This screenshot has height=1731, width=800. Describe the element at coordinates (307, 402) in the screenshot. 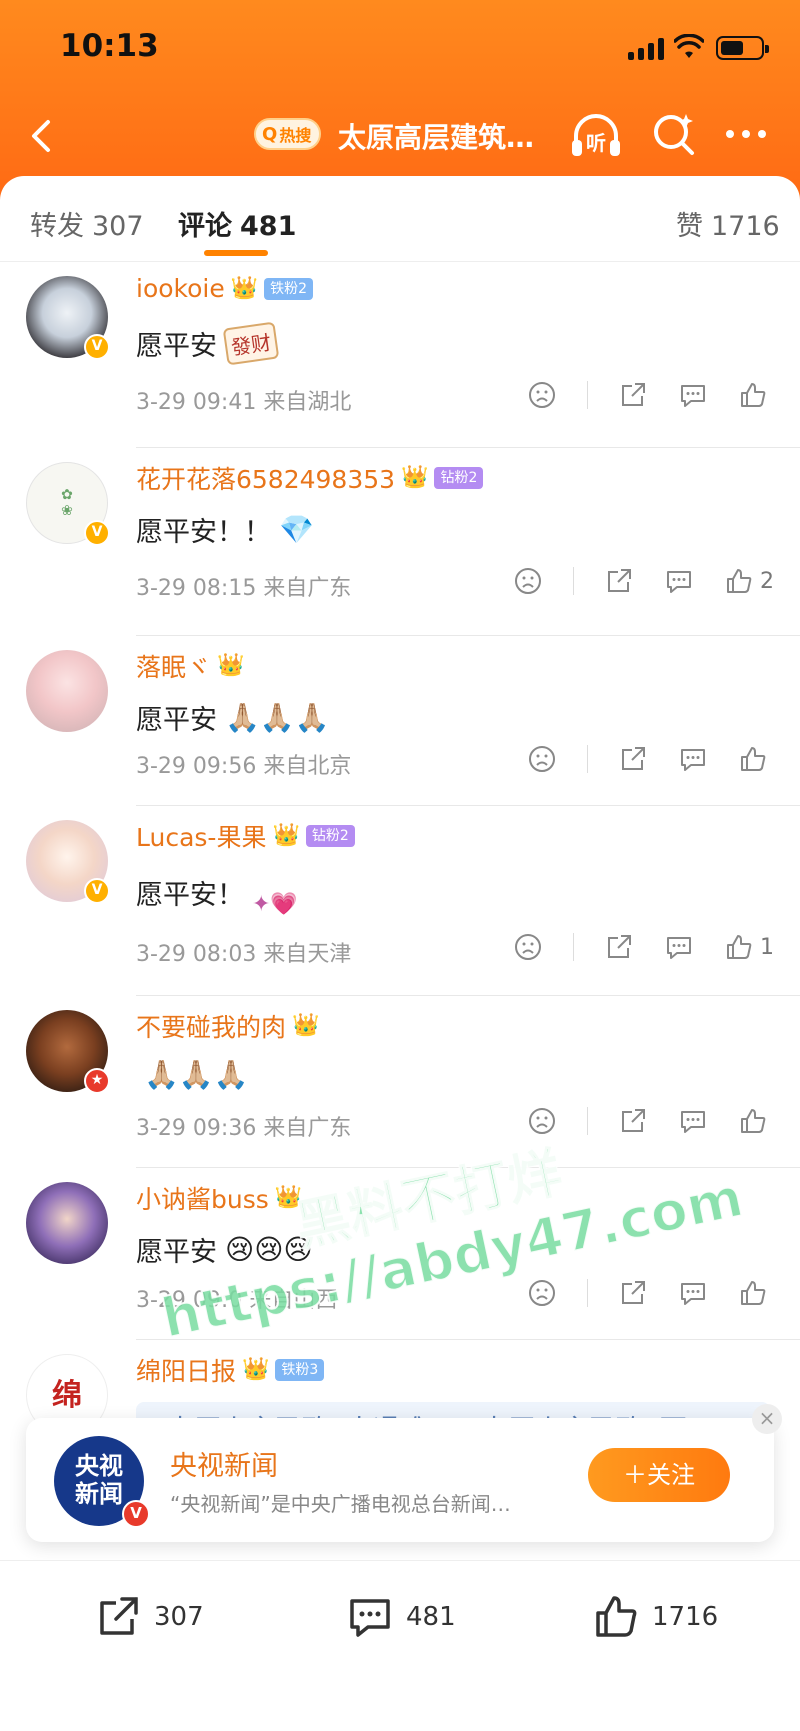

I see `comment-location: 来自湖北` at that location.